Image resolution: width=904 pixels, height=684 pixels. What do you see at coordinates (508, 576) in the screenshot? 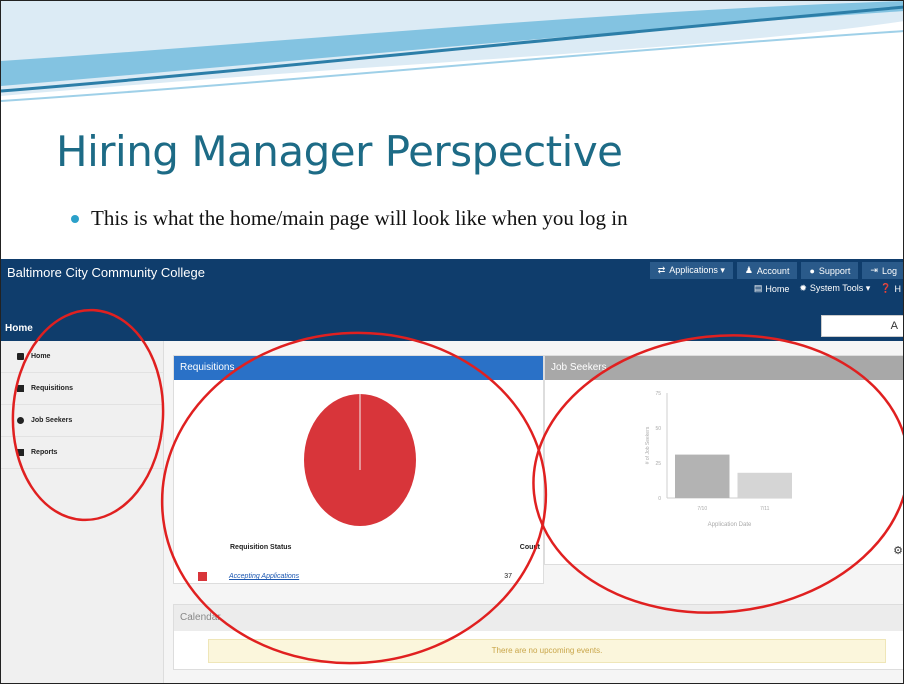
I see `requisition-count: 37` at bounding box center [508, 576].